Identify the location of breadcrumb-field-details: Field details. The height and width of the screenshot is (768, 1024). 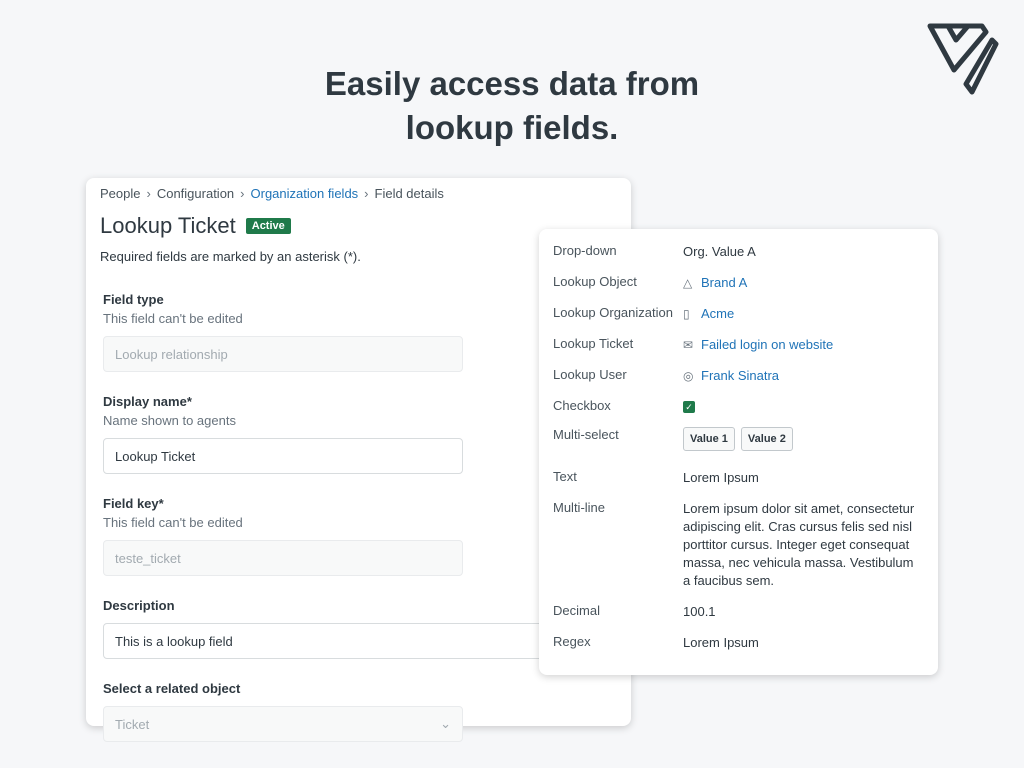
(409, 193).